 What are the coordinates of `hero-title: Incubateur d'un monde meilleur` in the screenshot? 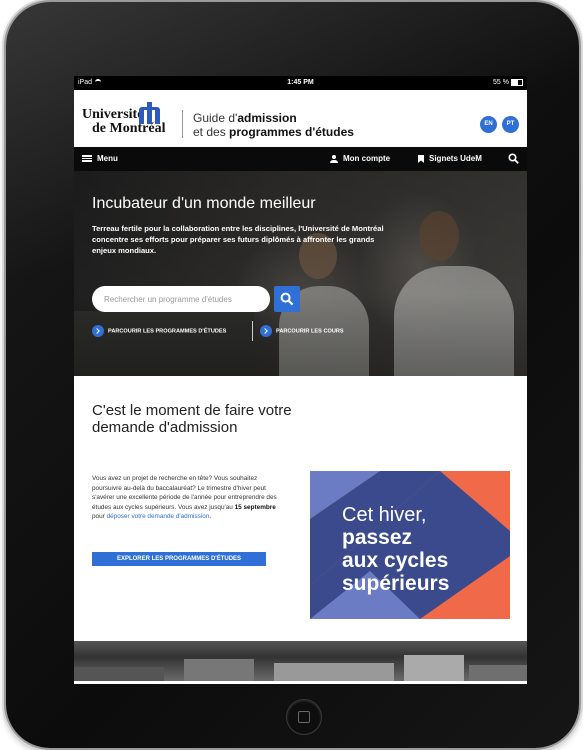 It's located at (204, 203).